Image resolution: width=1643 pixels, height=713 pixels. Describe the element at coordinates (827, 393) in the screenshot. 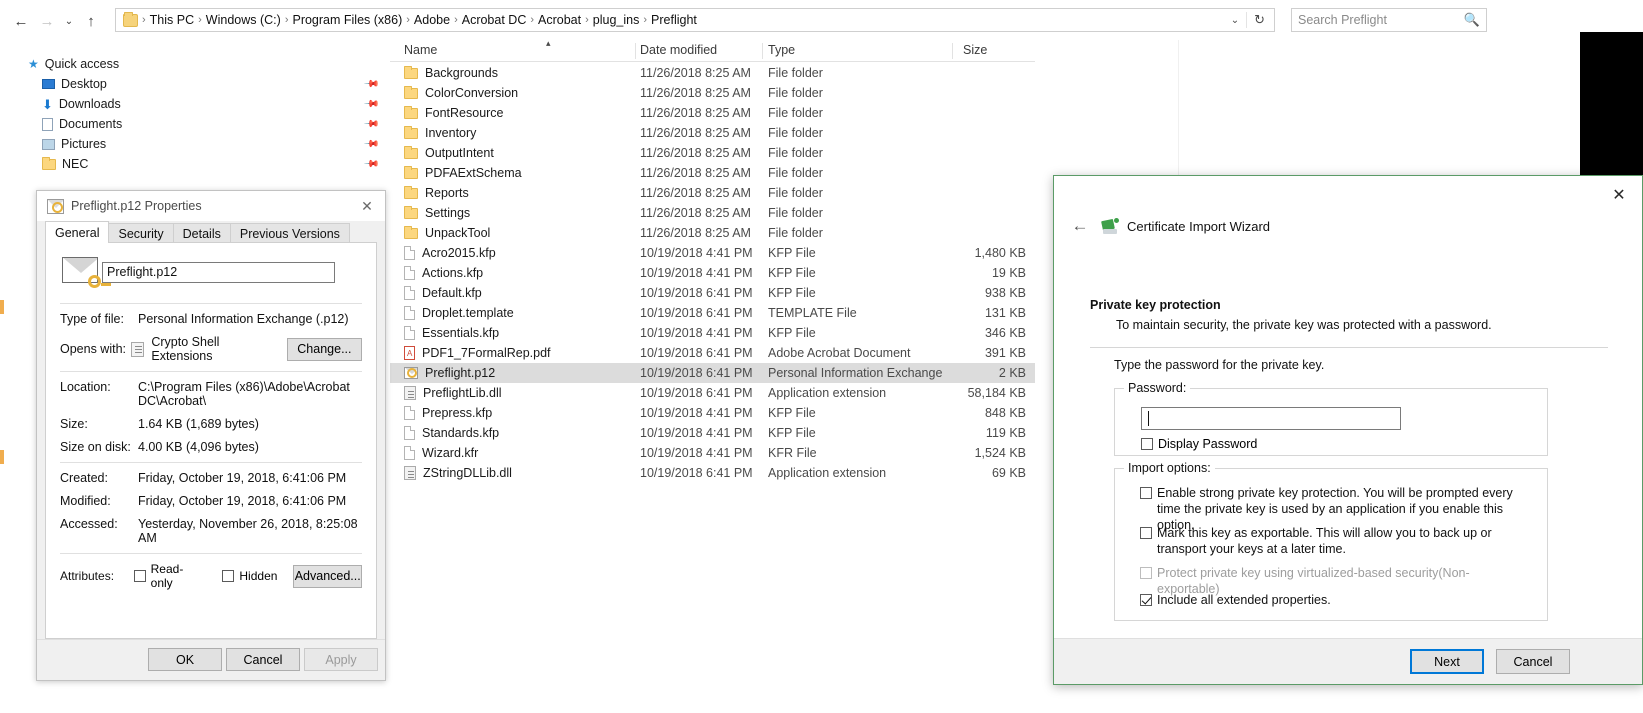

I see `file-type-cell: Application extension` at that location.